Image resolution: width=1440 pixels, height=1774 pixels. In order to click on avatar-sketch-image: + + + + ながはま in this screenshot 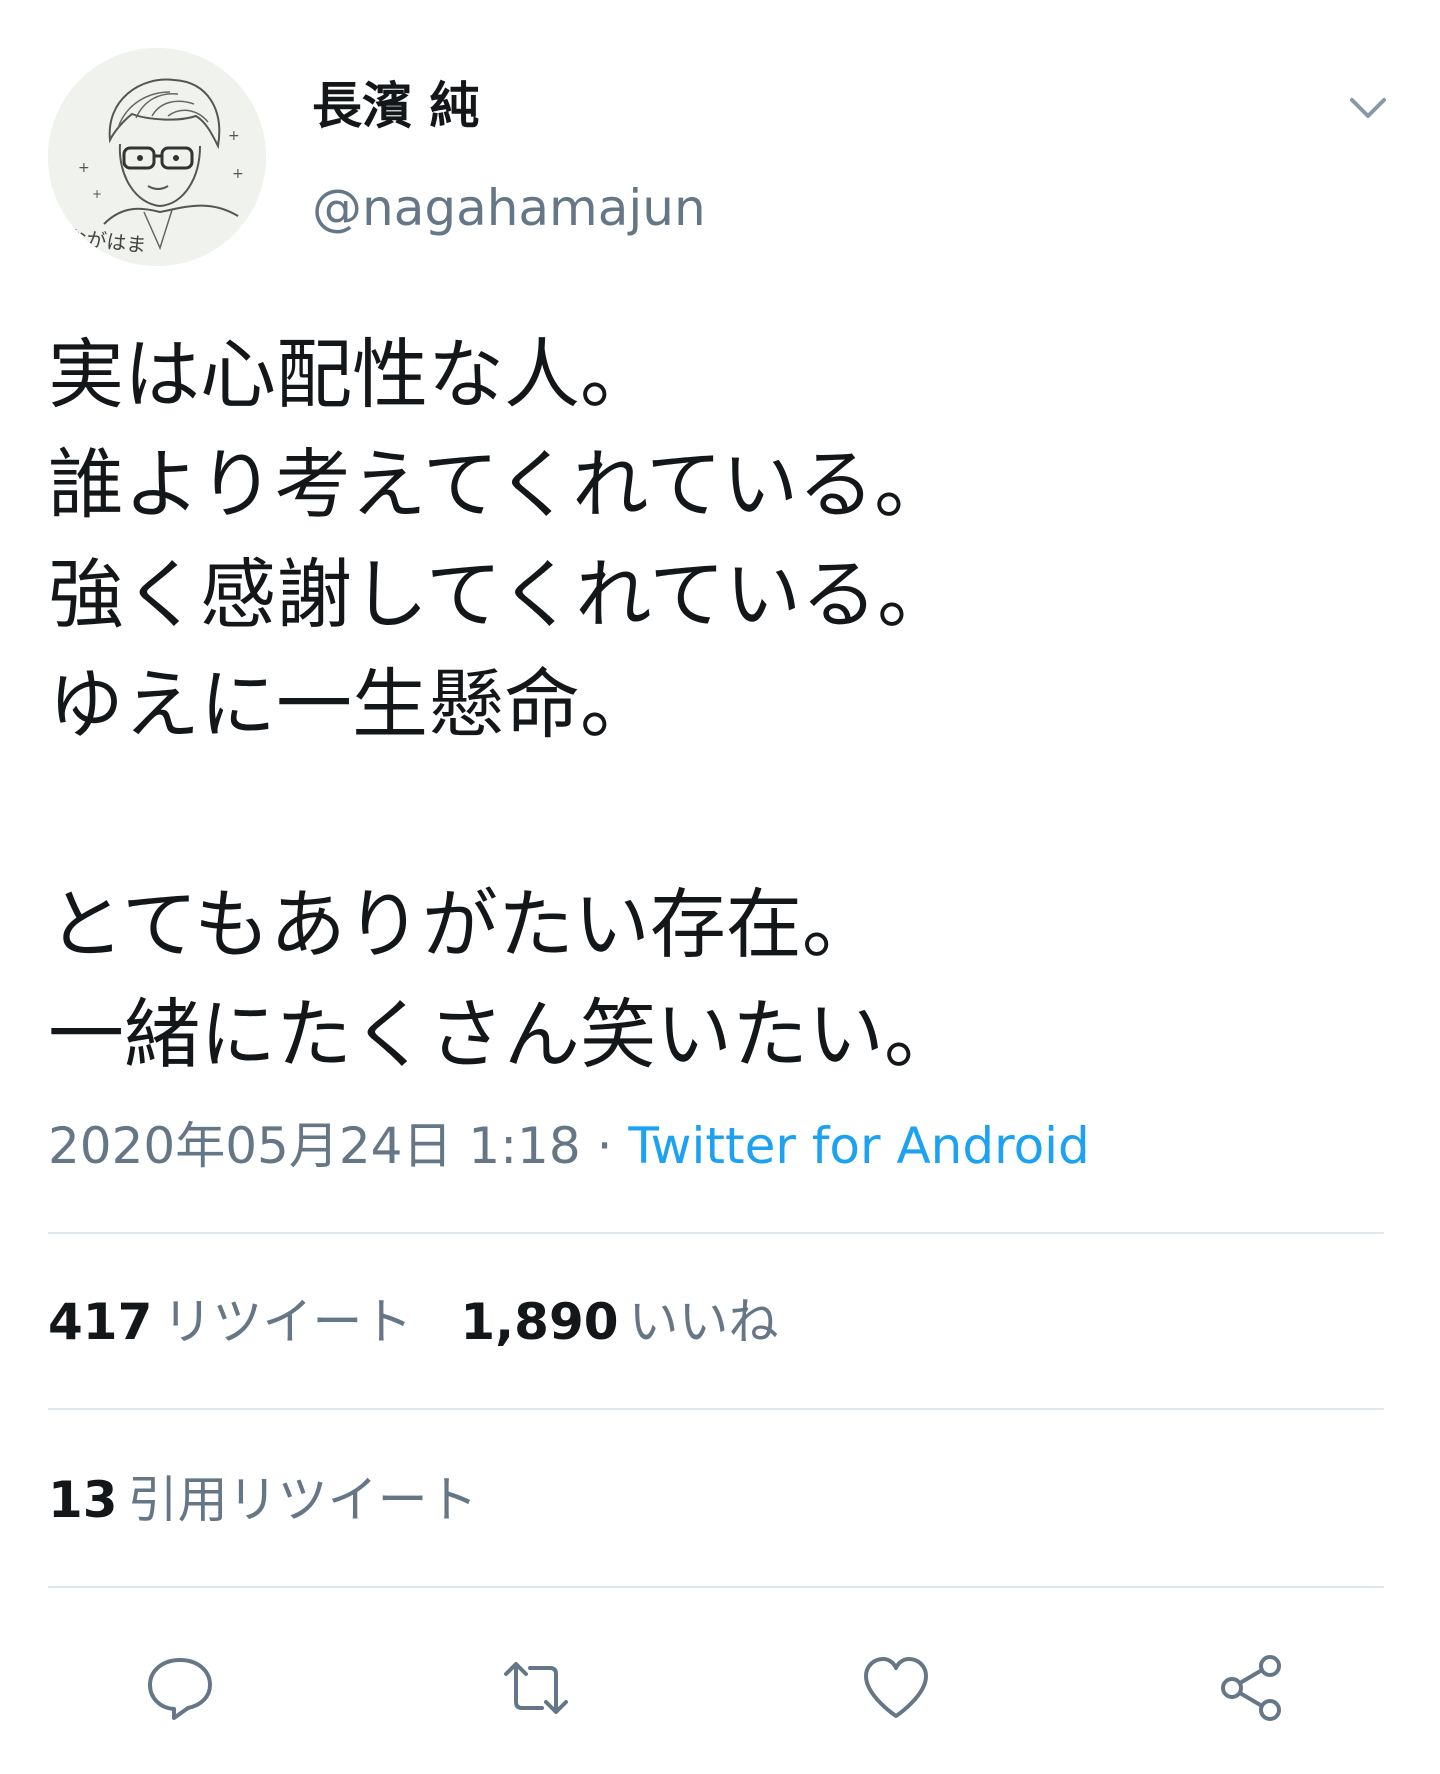, I will do `click(157, 157)`.